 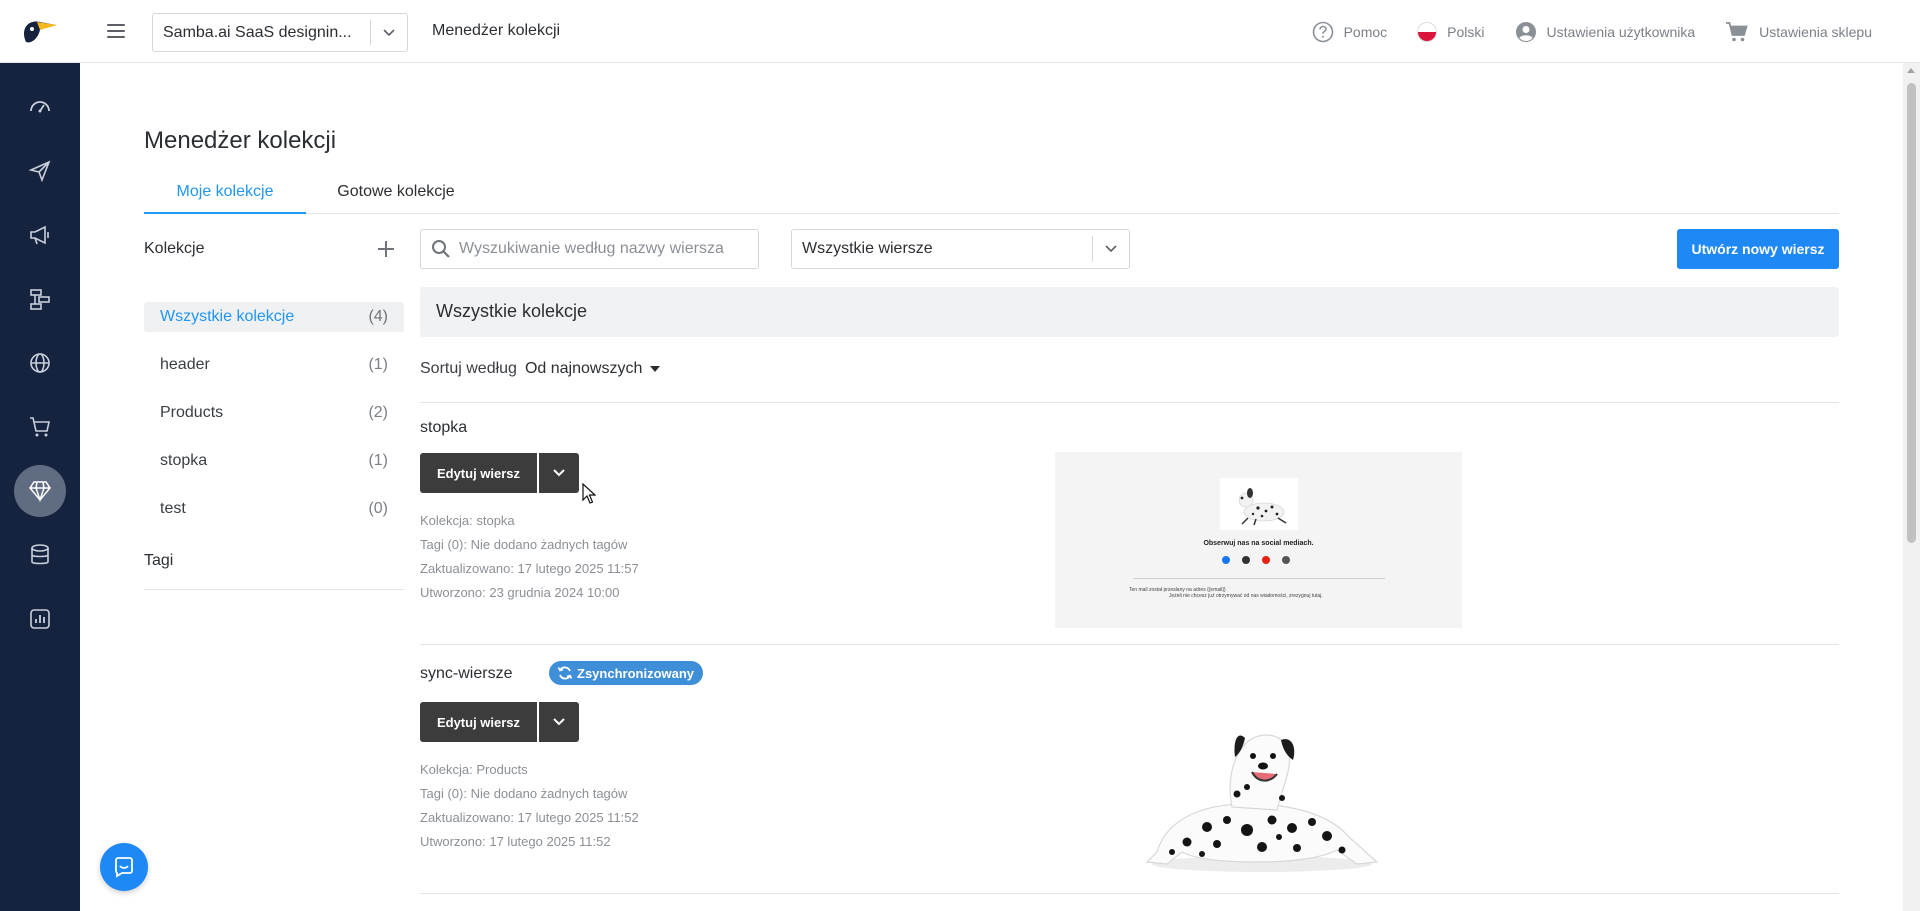 What do you see at coordinates (441, 249) in the screenshot?
I see `search-icon` at bounding box center [441, 249].